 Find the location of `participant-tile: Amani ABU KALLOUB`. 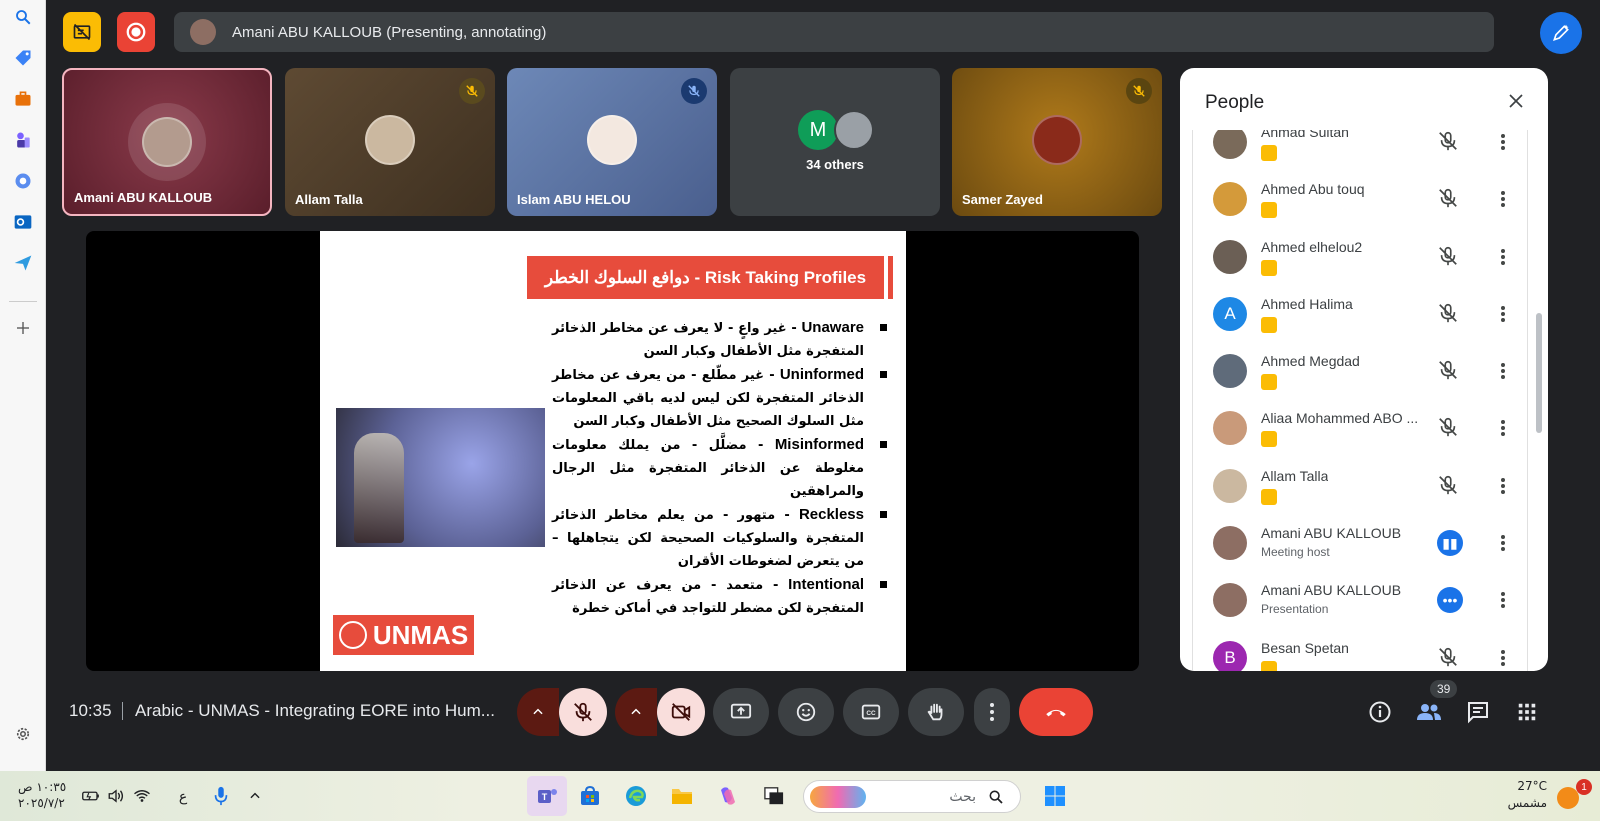

participant-tile: Amani ABU KALLOUB is located at coordinates (167, 142).